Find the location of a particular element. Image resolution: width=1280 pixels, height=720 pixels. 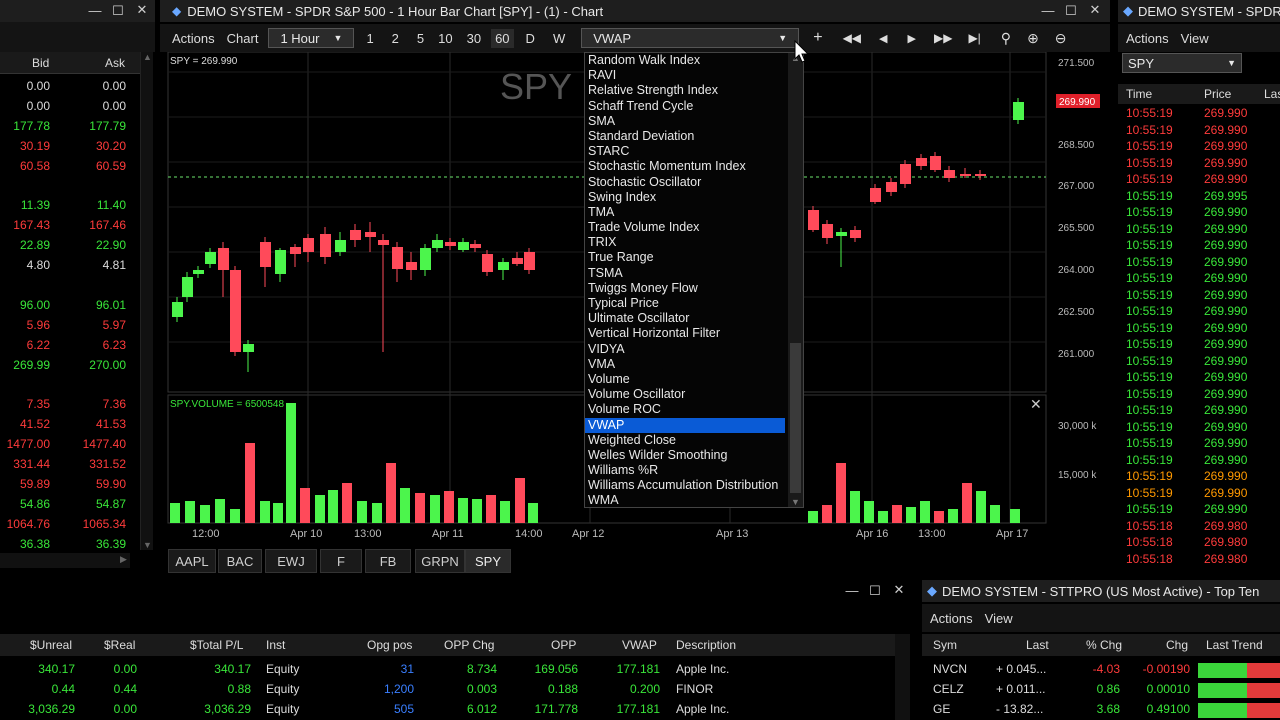

indicator-option: True Range is located at coordinates (685, 257).